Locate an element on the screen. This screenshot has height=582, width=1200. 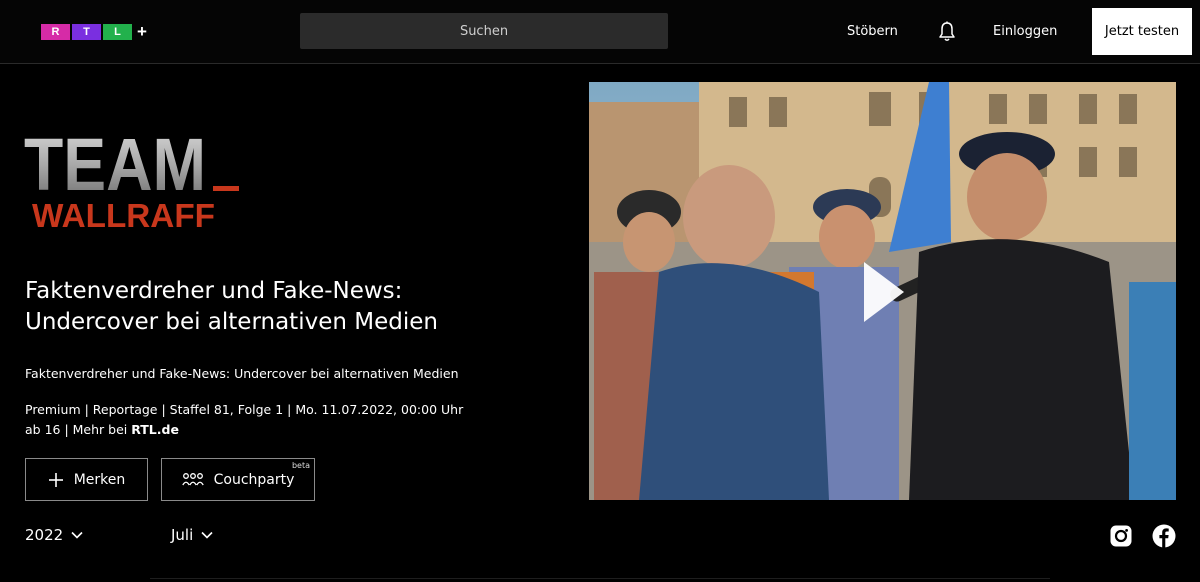
nav-browse-link: Stöbern is located at coordinates (872, 31).